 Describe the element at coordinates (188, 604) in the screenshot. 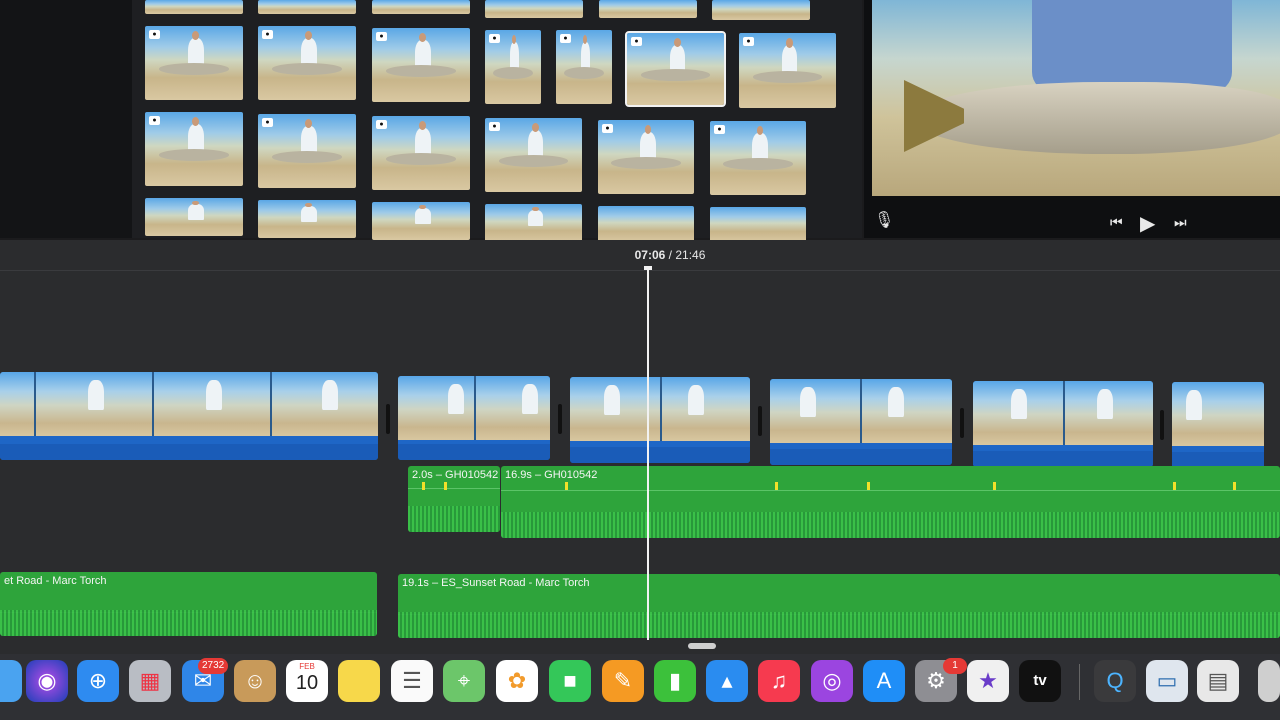

I see `music-clip: et Road - Marc Torch` at that location.